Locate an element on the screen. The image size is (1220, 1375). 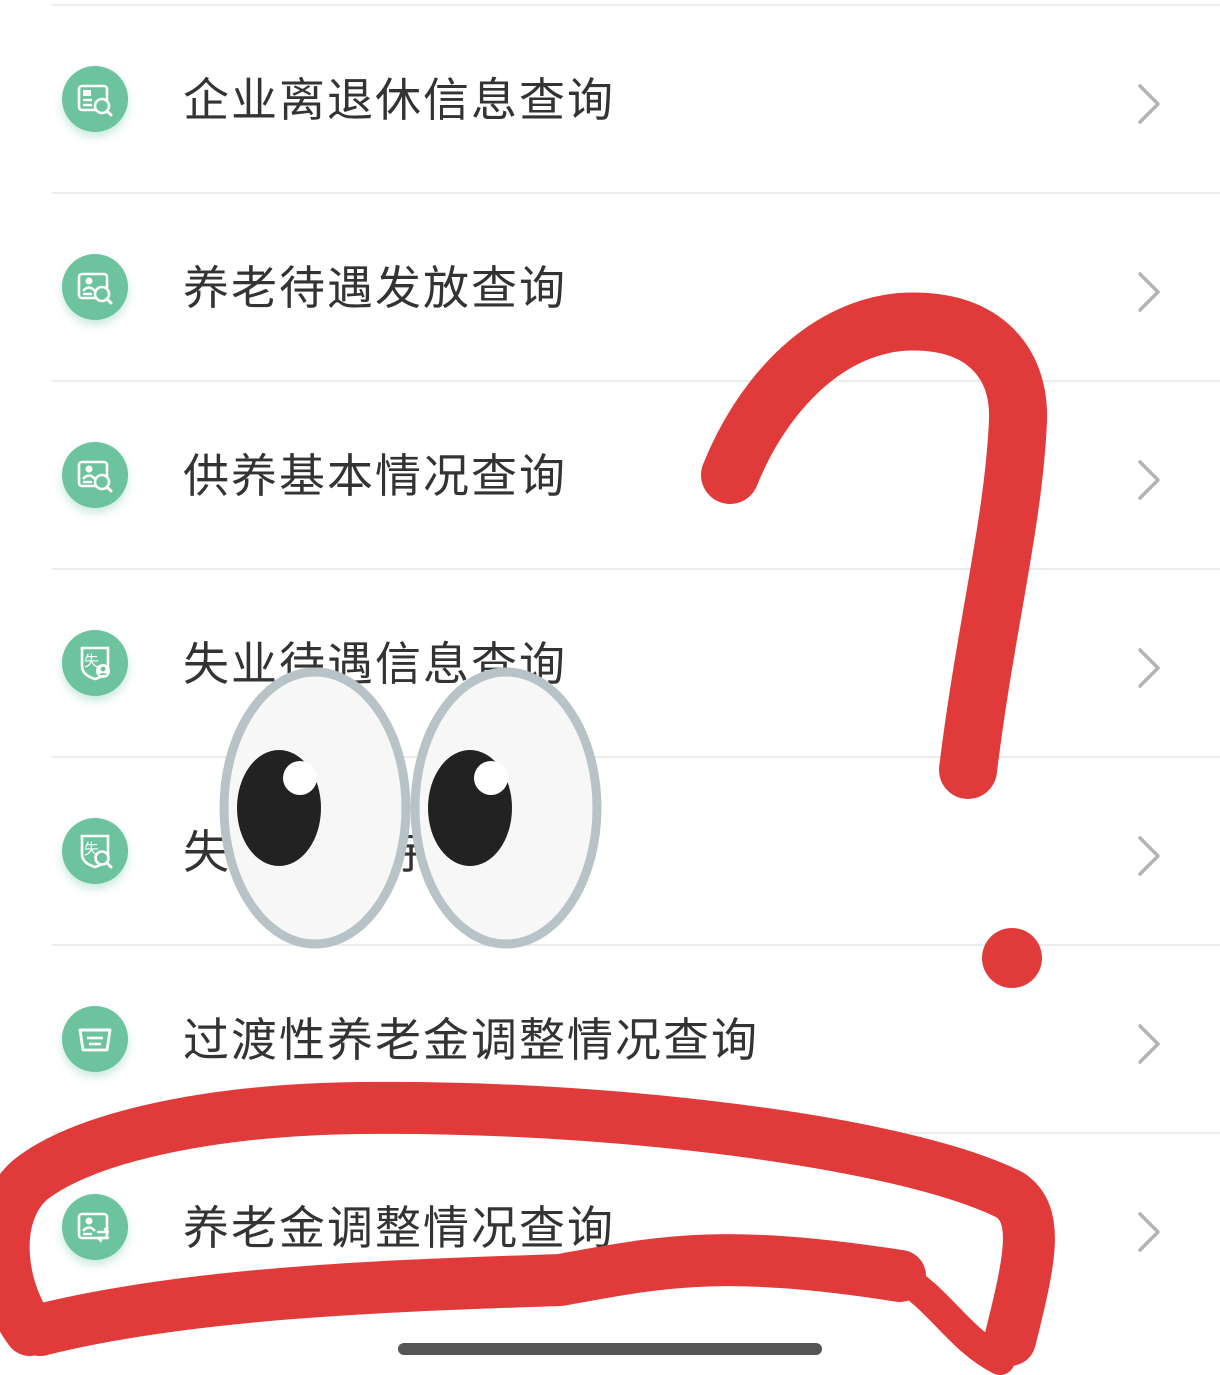
menu-item-pension-adjustment: 养老金调整情况查询 is located at coordinates (610, 1228).